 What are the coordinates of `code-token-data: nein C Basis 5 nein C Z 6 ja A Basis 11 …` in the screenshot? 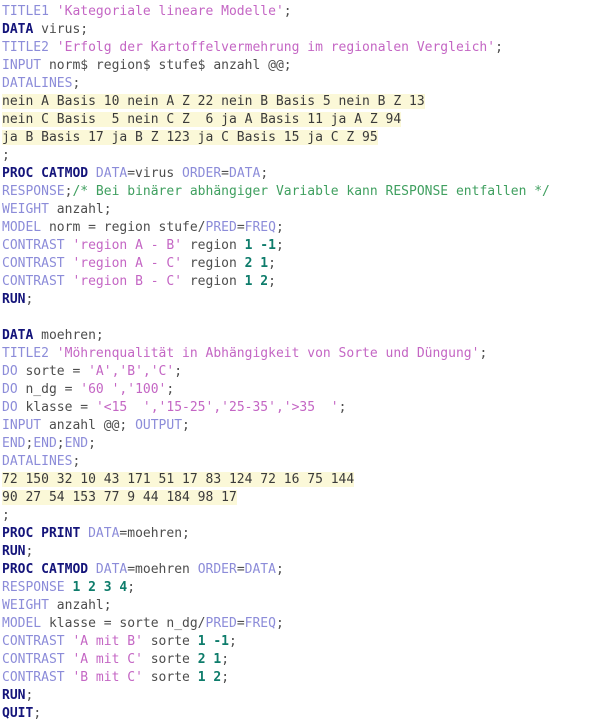 It's located at (202, 119).